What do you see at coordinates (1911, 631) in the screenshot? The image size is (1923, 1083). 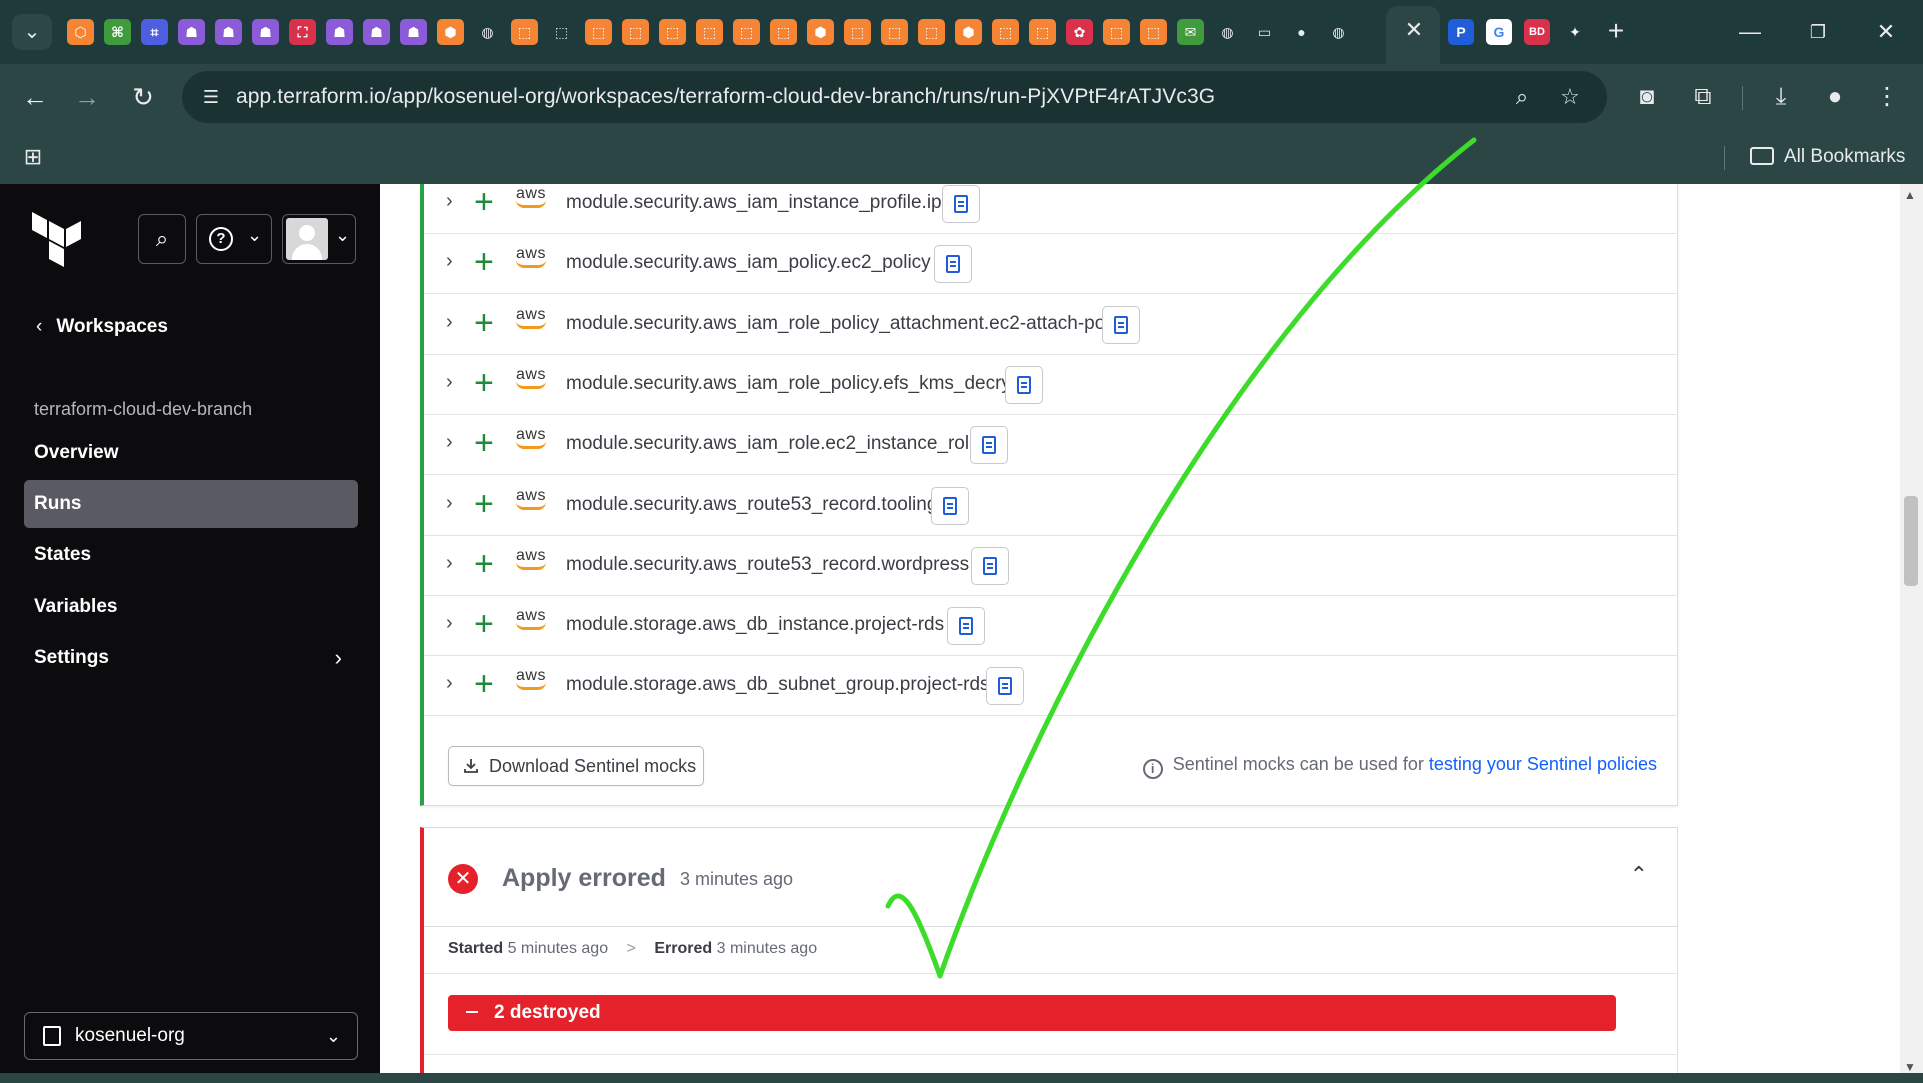 I see `page-scrollbar: ▲ ▼` at bounding box center [1911, 631].